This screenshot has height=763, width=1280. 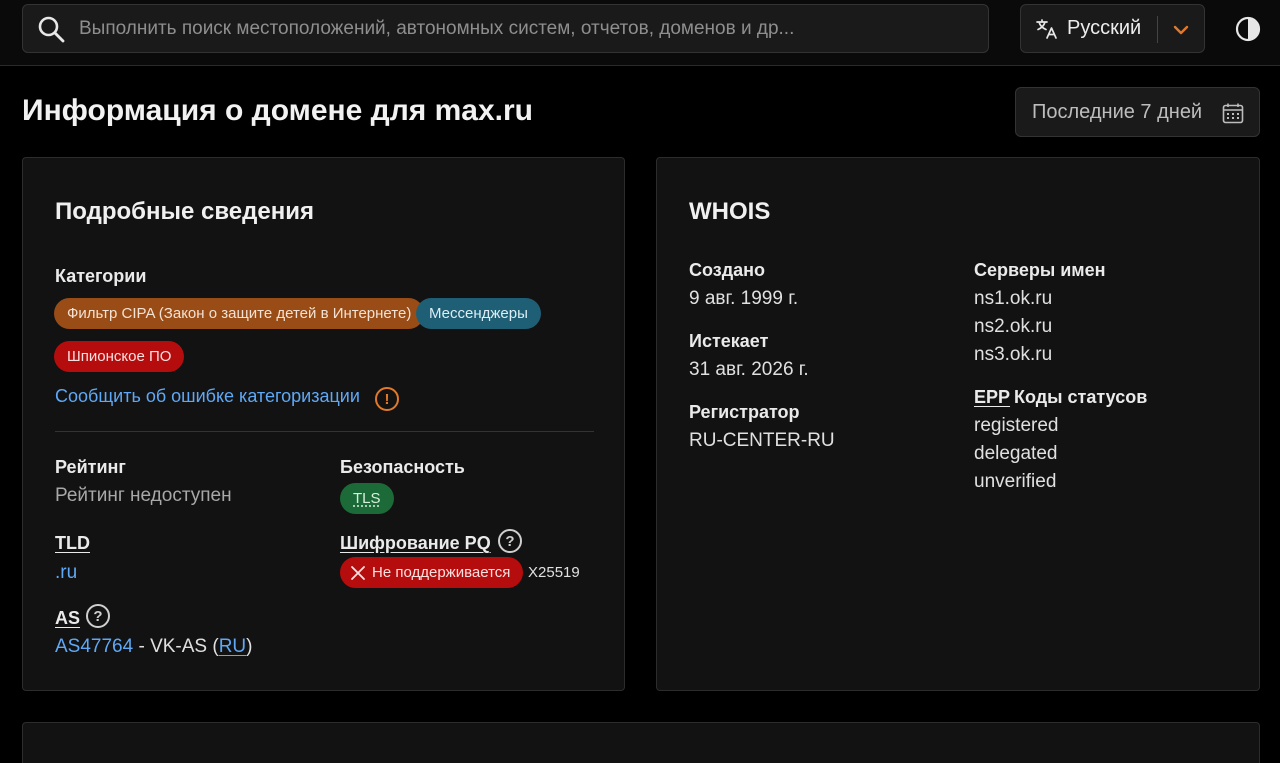 What do you see at coordinates (184, 211) in the screenshot?
I see `details-title: Подробные сведения` at bounding box center [184, 211].